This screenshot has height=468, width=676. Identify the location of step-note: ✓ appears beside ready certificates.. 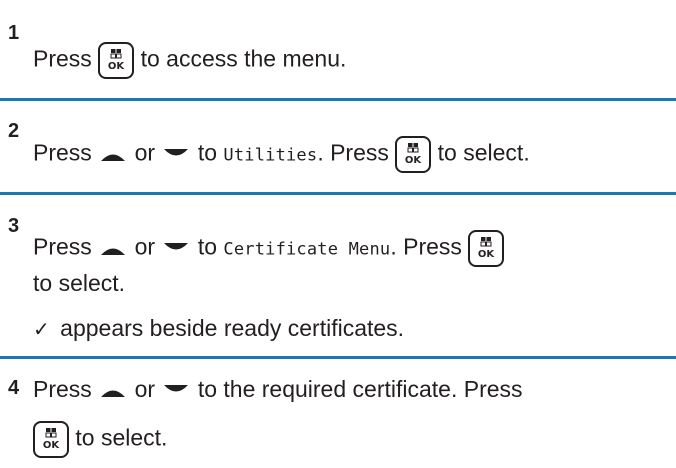
(219, 328).